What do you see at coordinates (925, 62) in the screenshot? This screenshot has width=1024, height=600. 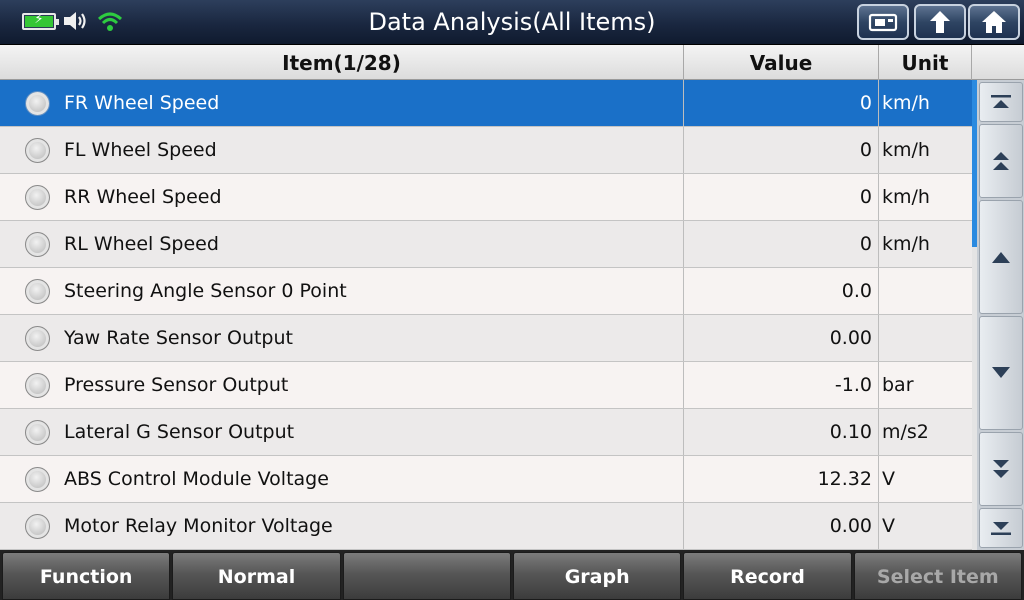 I see `column-header-unit: Unit` at bounding box center [925, 62].